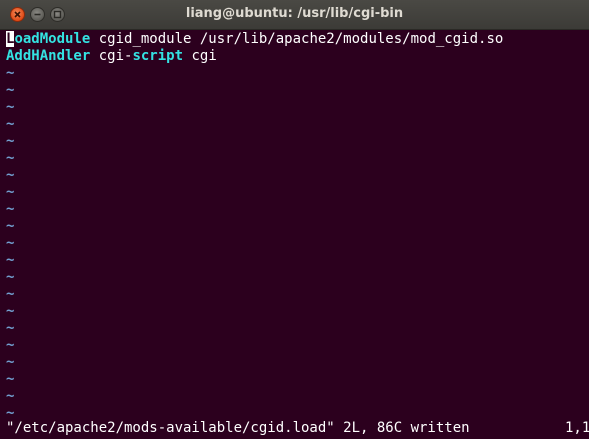 This screenshot has width=589, height=439. I want to click on keyword-addhandler: AddHAndler, so click(48, 56).